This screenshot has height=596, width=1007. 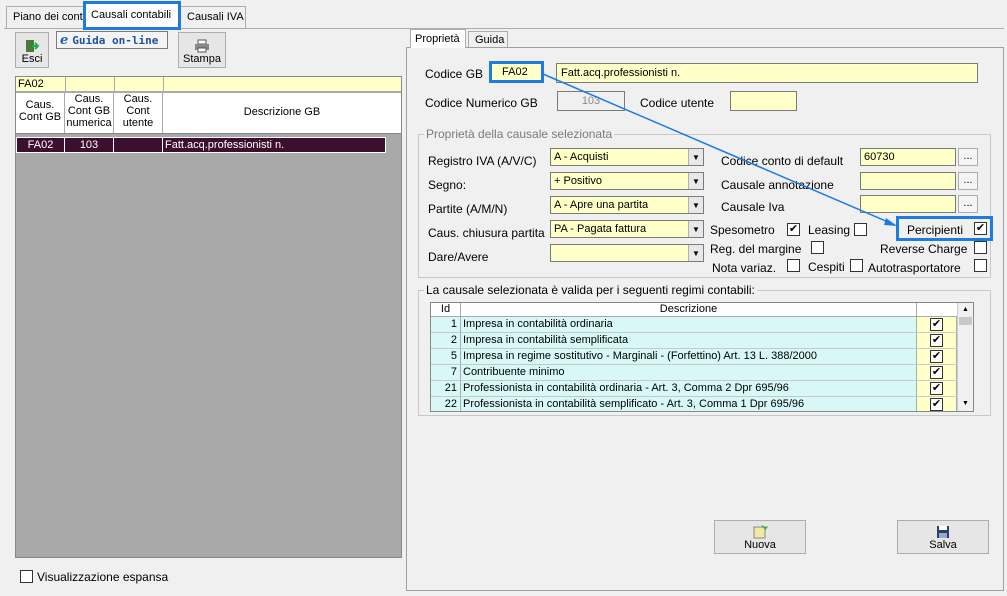 What do you see at coordinates (689, 372) in the screenshot?
I see `regime-descrizione: Contribuente minimo` at bounding box center [689, 372].